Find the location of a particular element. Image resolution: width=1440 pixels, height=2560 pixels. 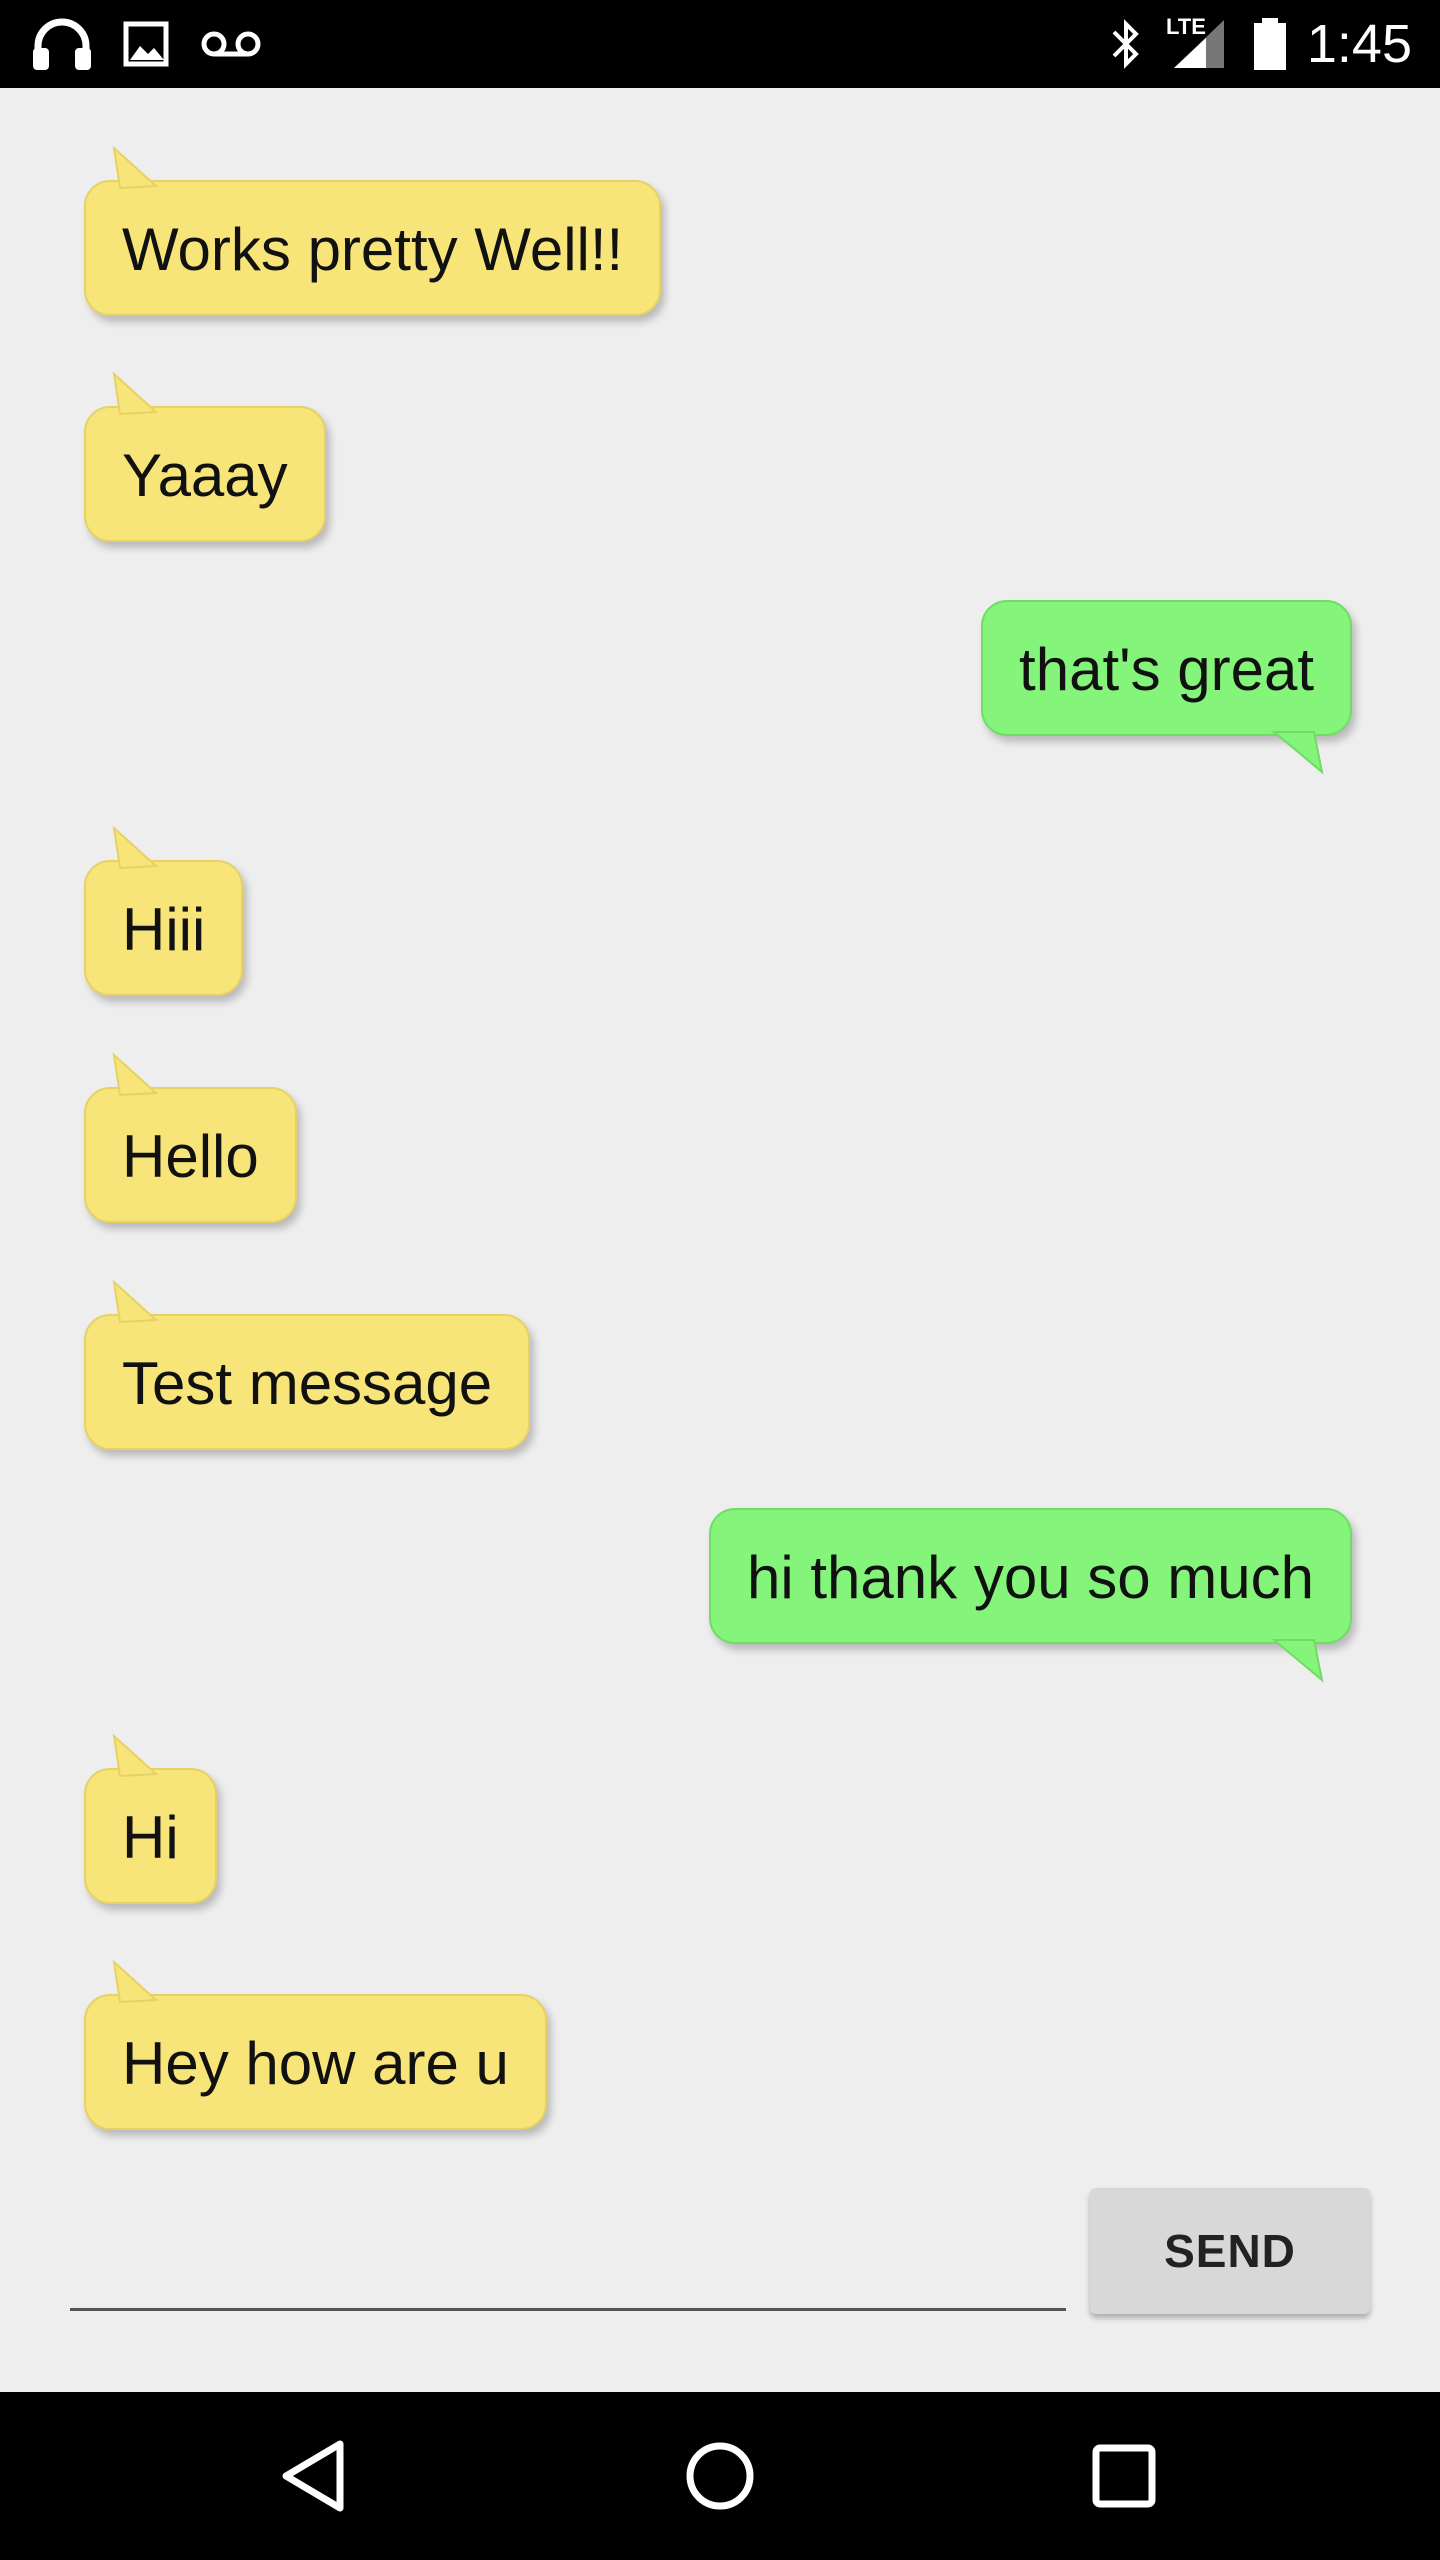

message-text: Hi is located at coordinates (150, 1837).